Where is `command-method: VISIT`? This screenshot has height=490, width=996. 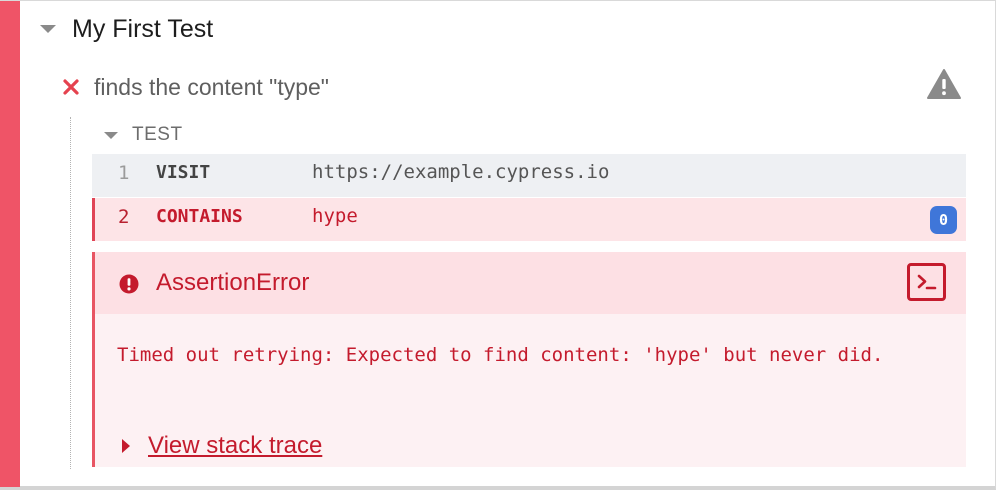 command-method: VISIT is located at coordinates (183, 172).